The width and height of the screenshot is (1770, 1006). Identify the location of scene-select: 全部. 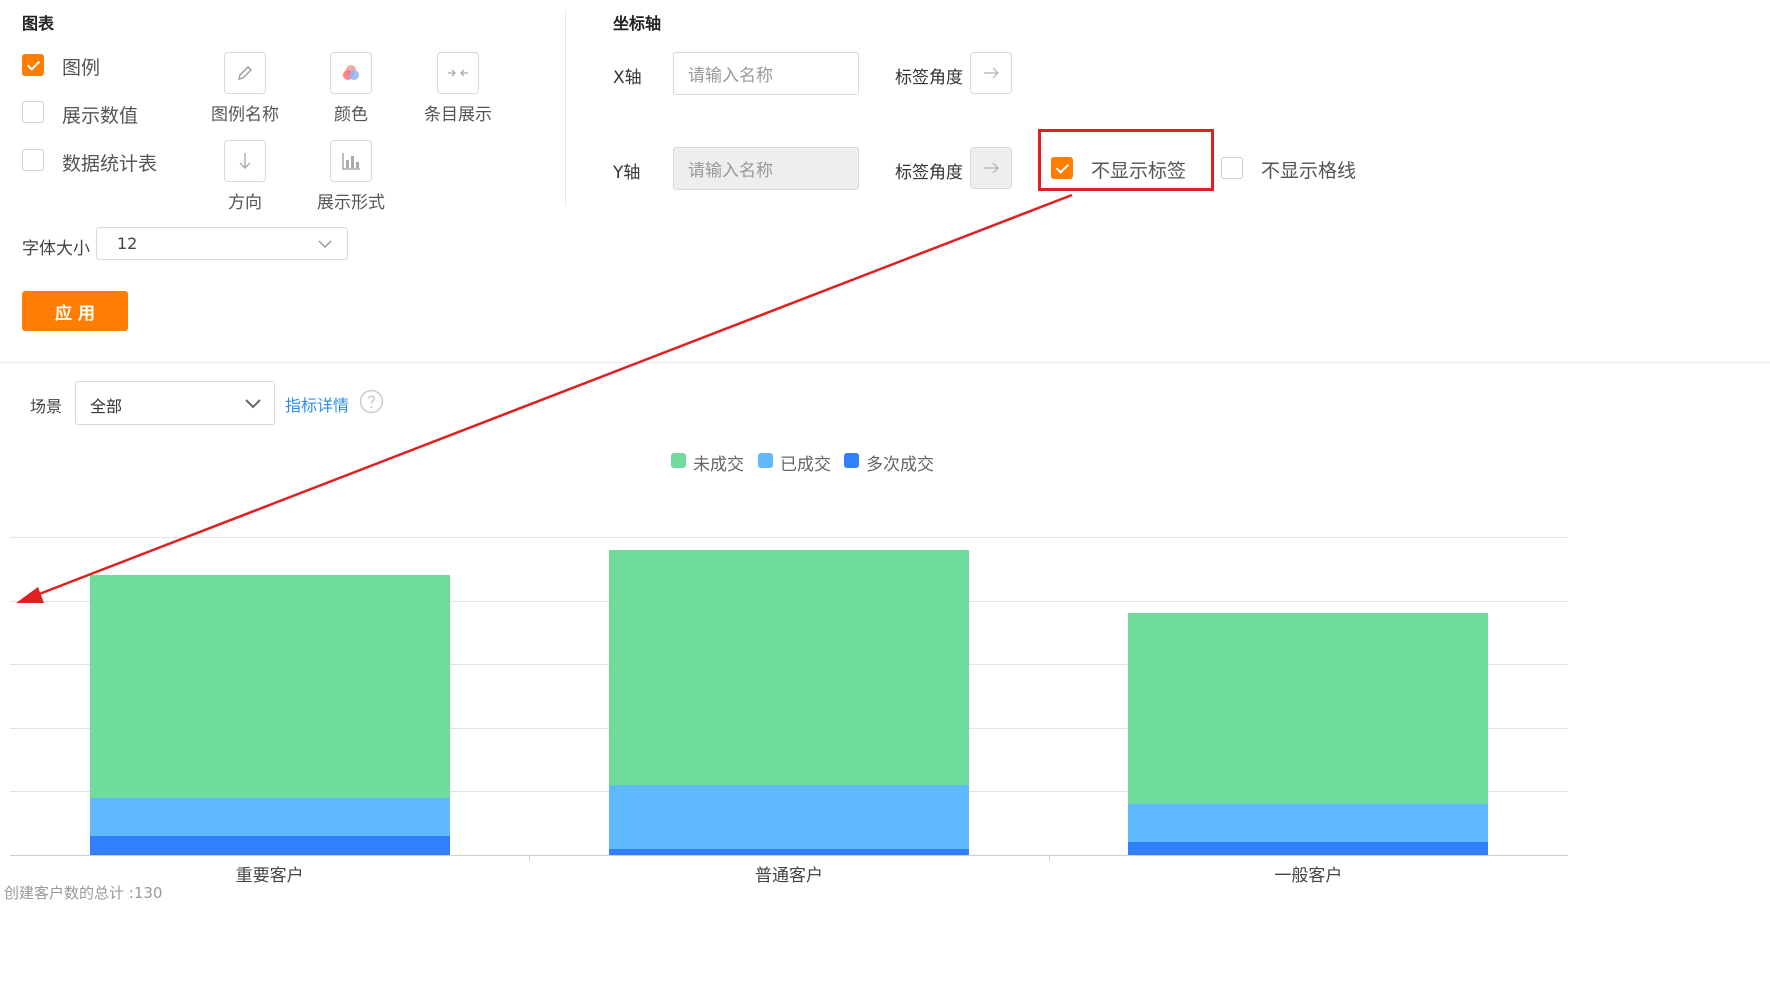
(175, 403).